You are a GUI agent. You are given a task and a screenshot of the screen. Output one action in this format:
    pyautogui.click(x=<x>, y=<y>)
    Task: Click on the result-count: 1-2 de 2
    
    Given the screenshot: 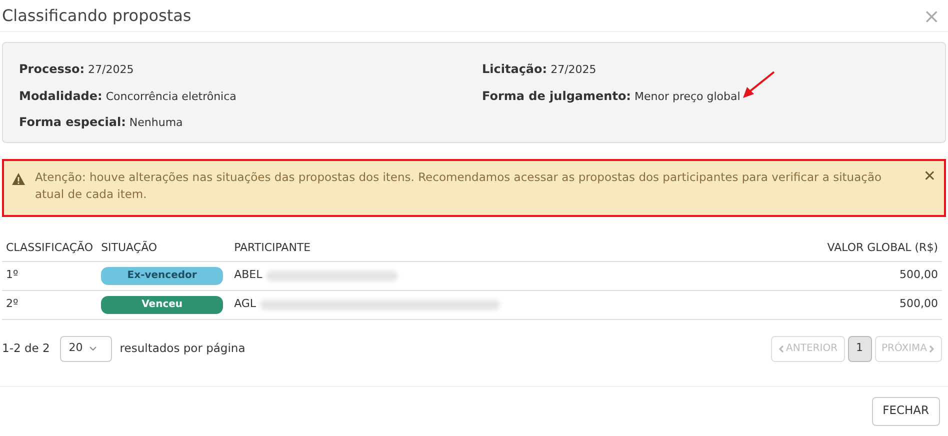 What is the action you would take?
    pyautogui.click(x=26, y=348)
    